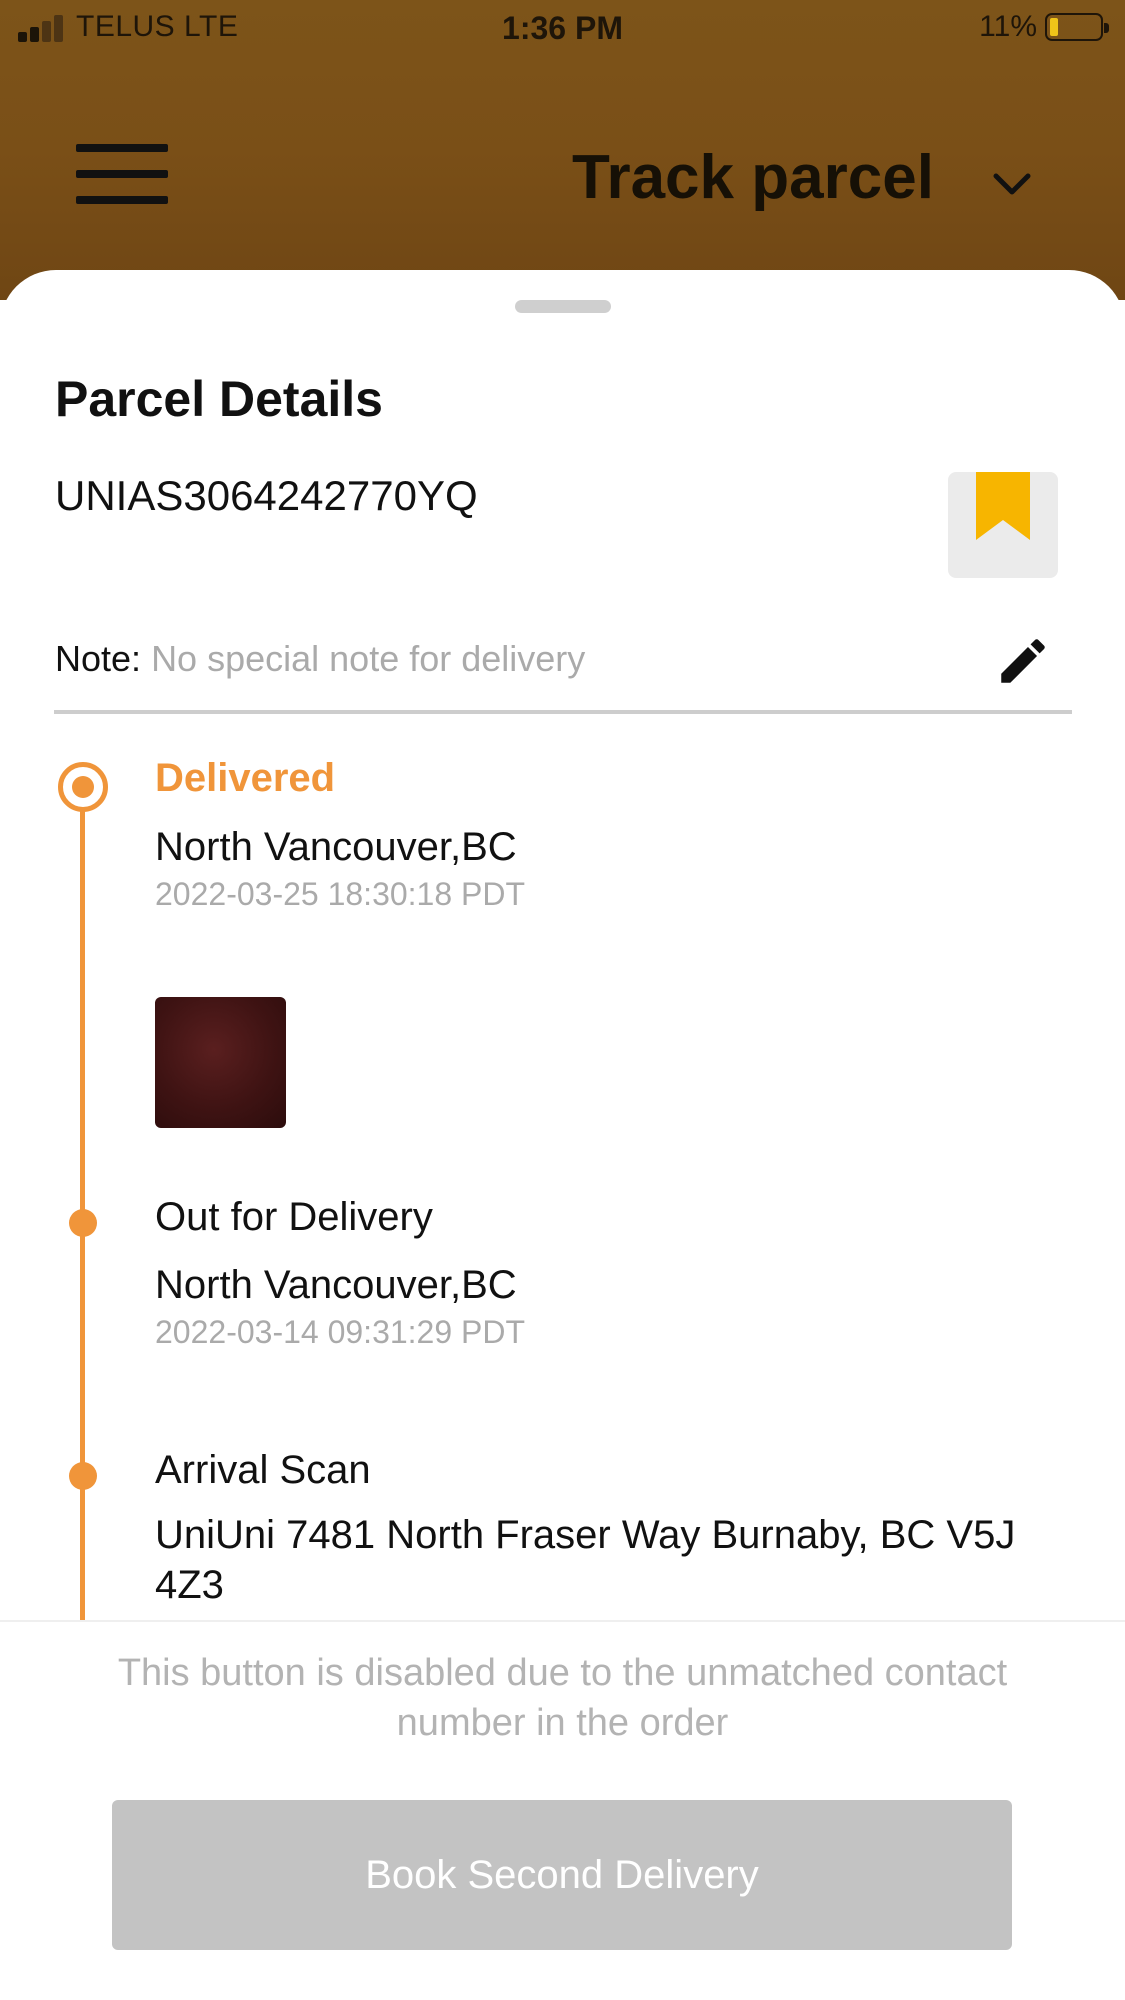  Describe the element at coordinates (1008, 26) in the screenshot. I see `battery-percent: 11%` at that location.